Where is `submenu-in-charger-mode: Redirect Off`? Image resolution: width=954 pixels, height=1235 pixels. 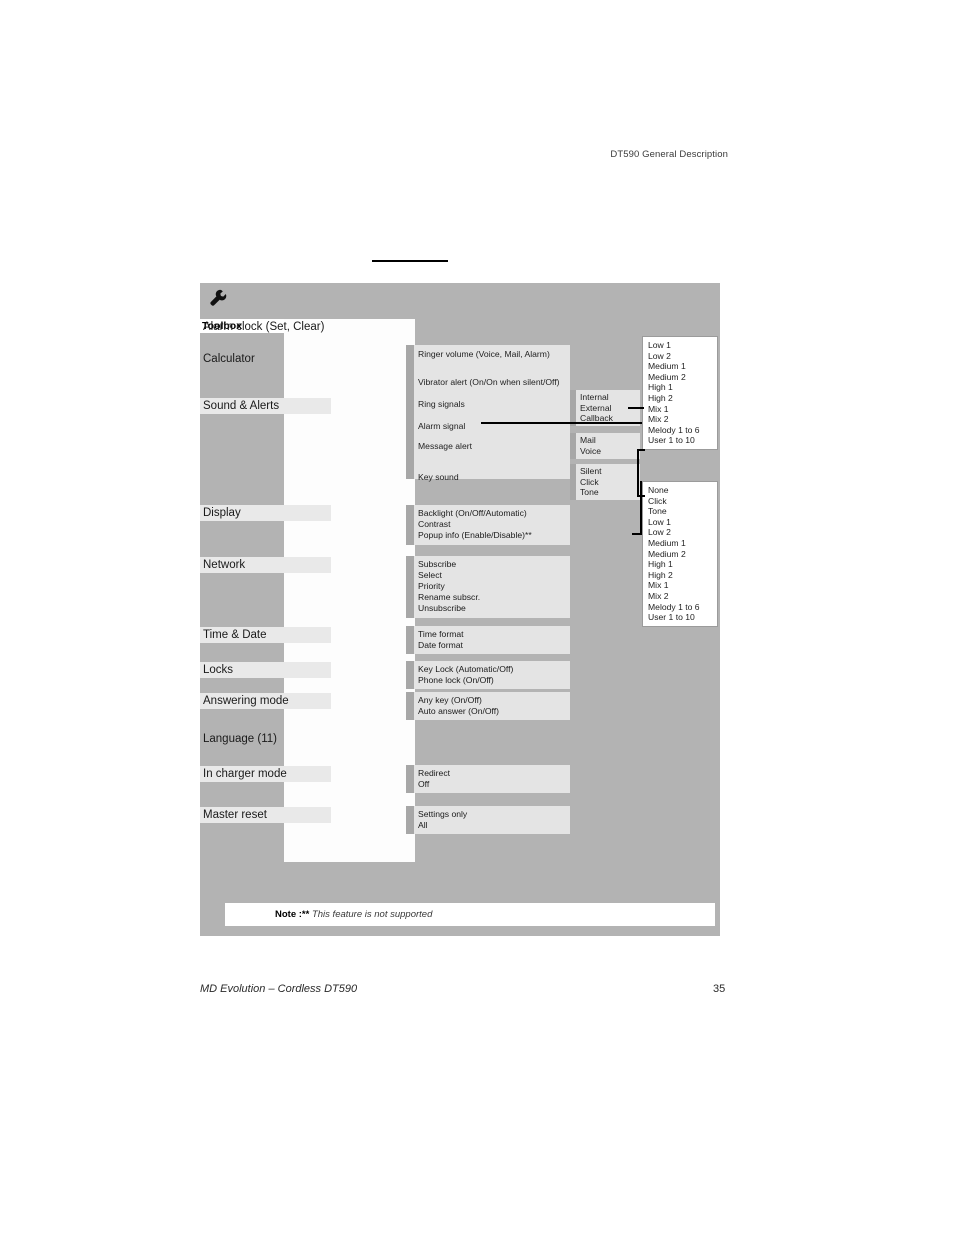
submenu-in-charger-mode: Redirect Off is located at coordinates (488, 779).